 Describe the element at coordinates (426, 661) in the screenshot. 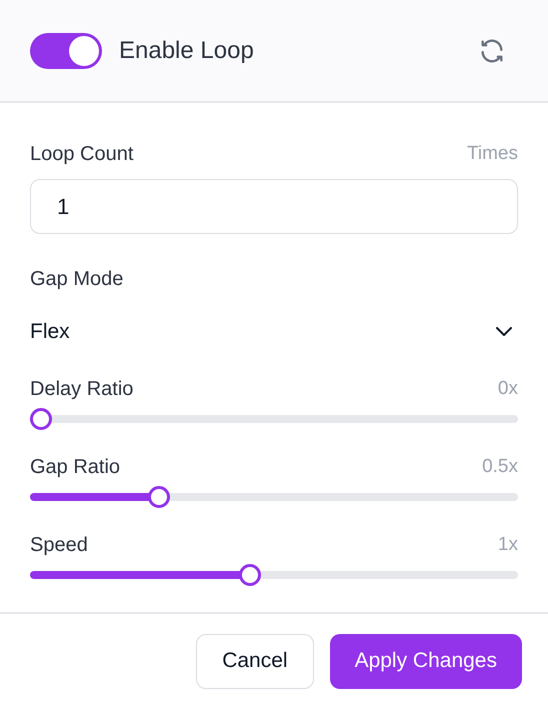

I see `apply-button: Apply Changes` at that location.